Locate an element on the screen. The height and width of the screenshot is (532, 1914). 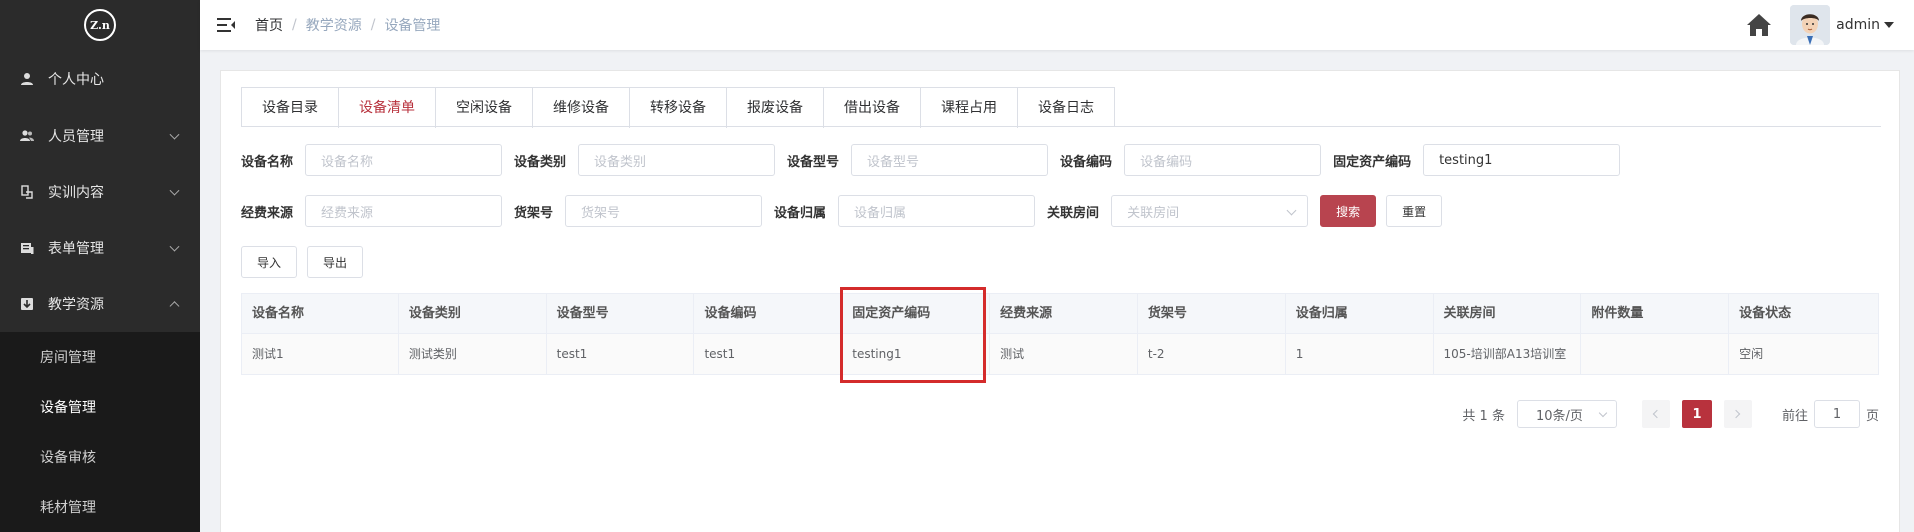
sidebar-subitem-room-management: 房间管理 is located at coordinates (100, 357).